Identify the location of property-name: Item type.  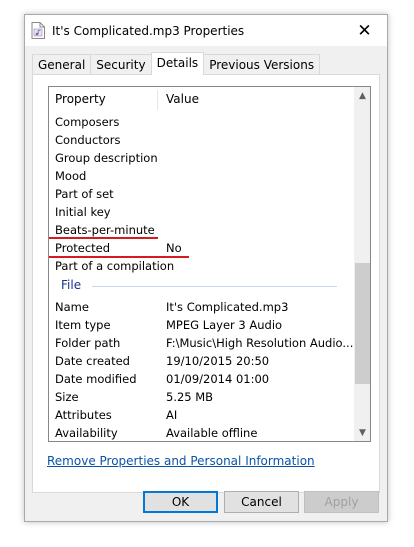
(83, 325).